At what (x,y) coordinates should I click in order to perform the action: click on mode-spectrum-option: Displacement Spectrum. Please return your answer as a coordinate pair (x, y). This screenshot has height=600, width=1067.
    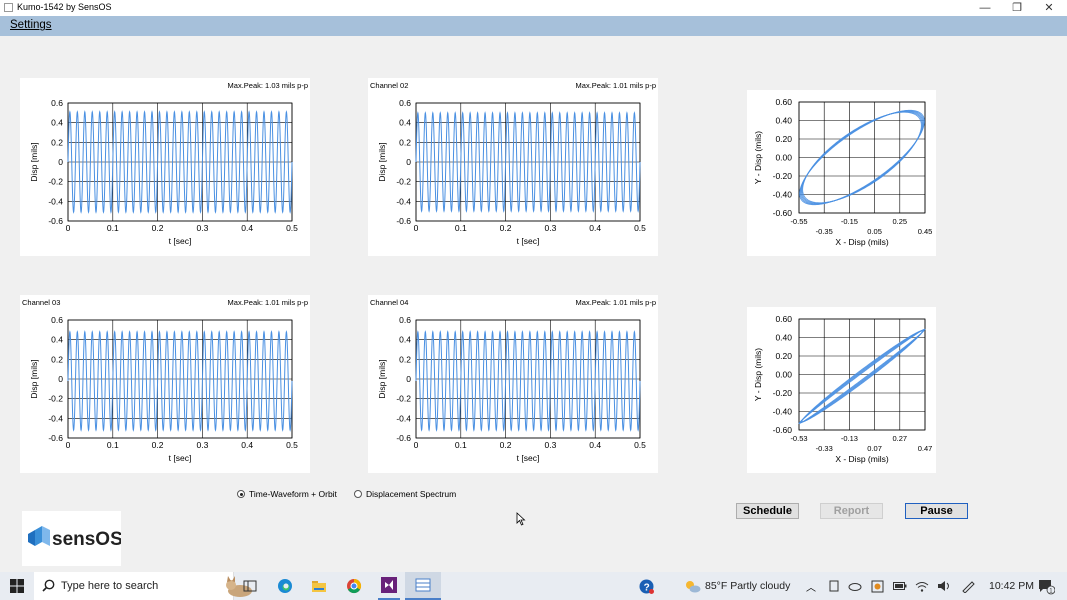
    Looking at the image, I should click on (405, 494).